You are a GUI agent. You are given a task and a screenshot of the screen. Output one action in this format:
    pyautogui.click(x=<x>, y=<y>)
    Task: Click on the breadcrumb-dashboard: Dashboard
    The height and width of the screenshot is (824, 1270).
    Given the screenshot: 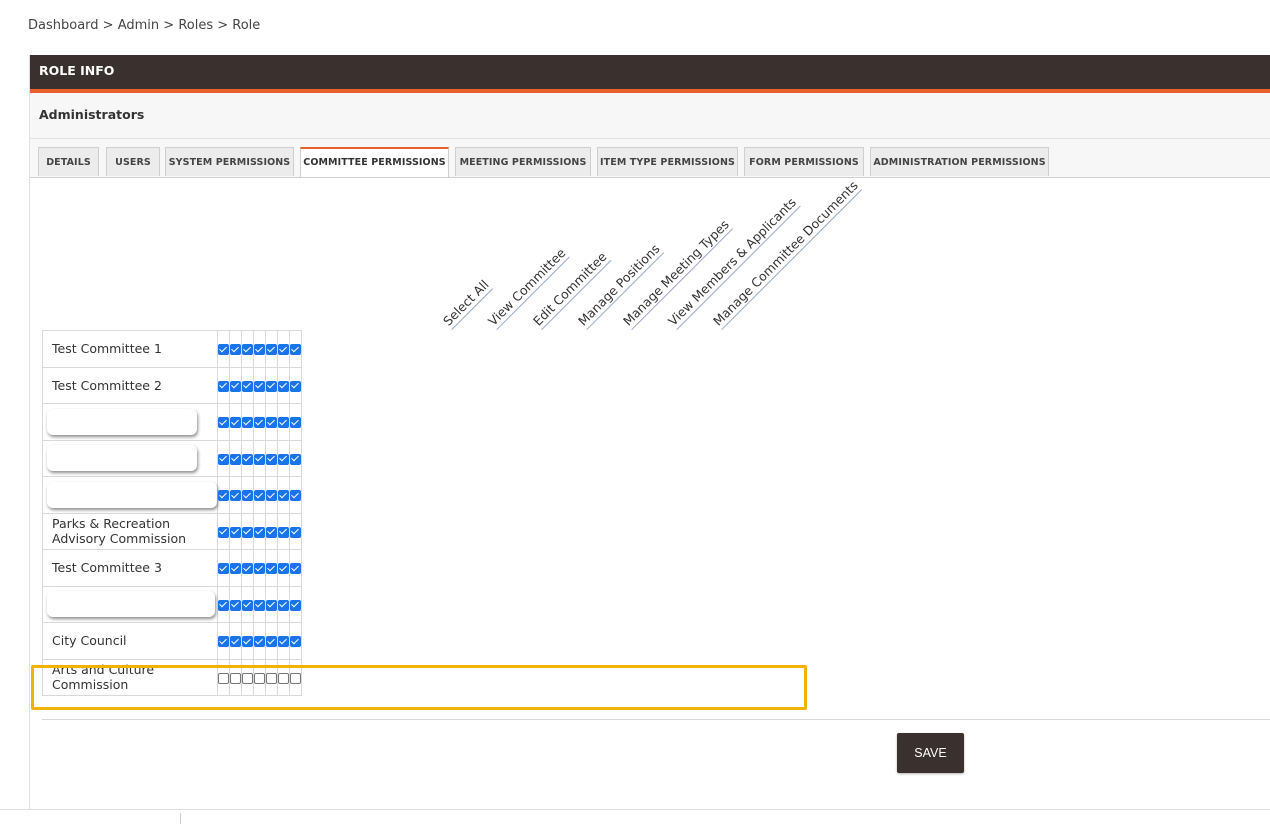 What is the action you would take?
    pyautogui.click(x=63, y=25)
    